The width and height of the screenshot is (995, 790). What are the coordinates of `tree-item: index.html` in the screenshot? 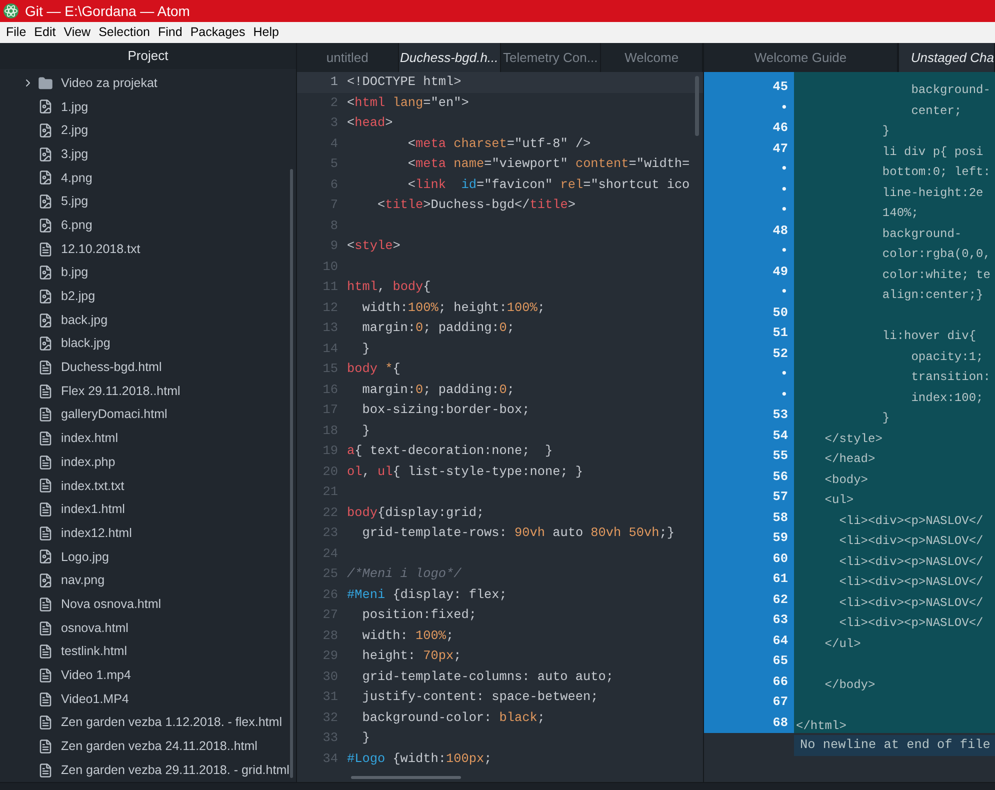 It's located at (148, 438).